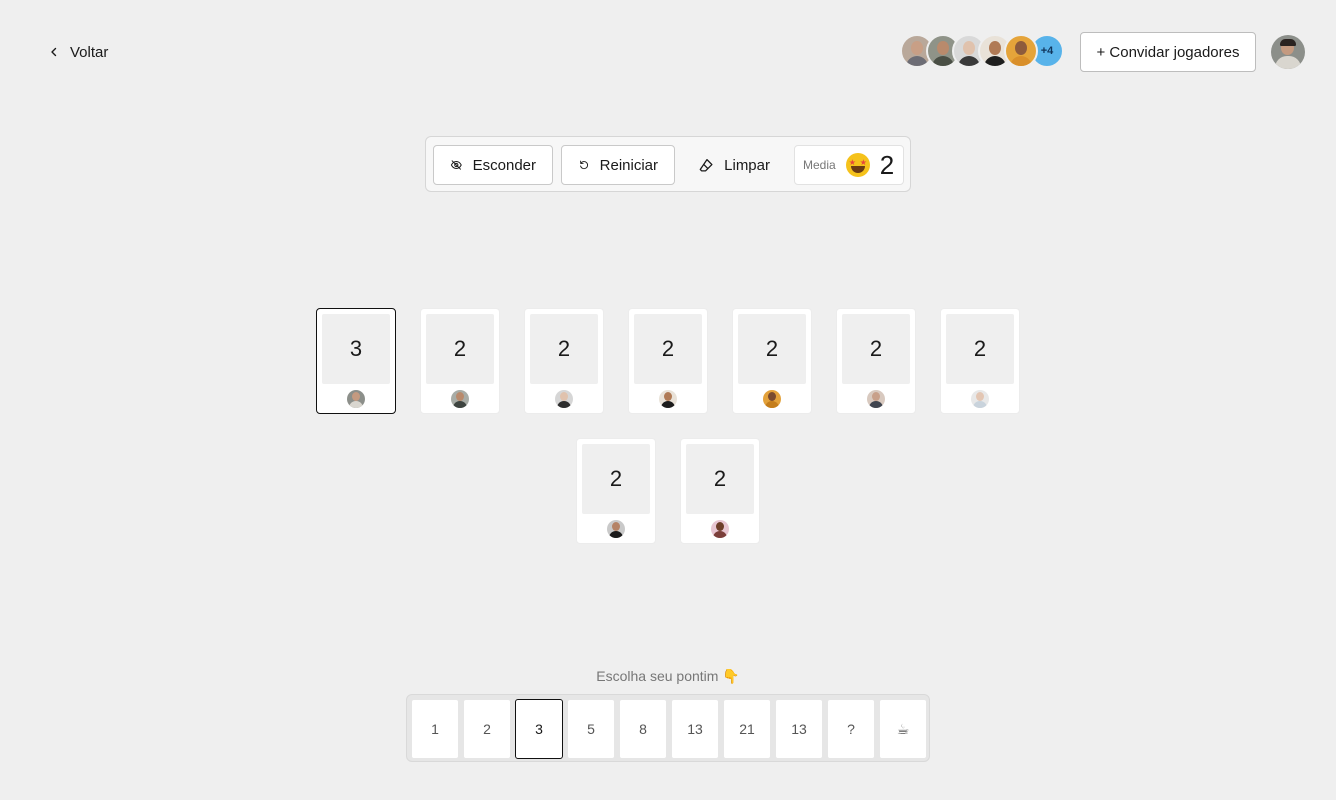  I want to click on players-avatar-group: +4, so click(982, 51).